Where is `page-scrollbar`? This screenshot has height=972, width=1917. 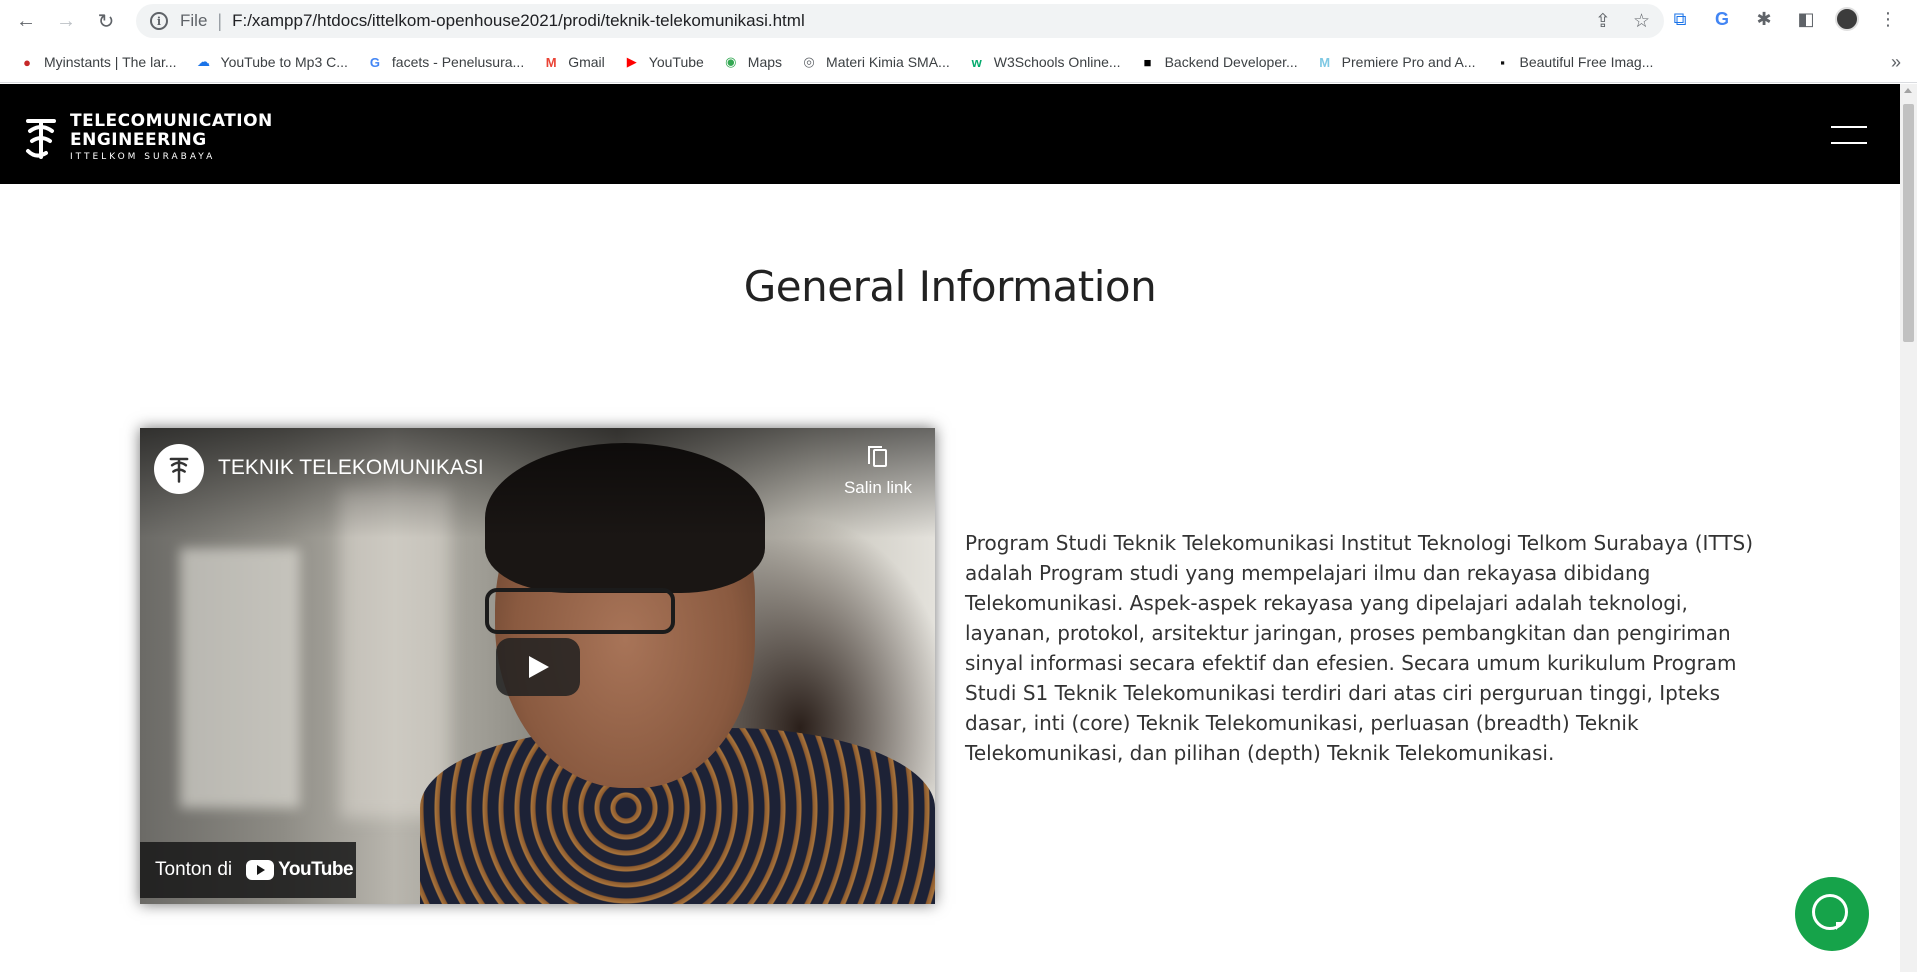 page-scrollbar is located at coordinates (1908, 528).